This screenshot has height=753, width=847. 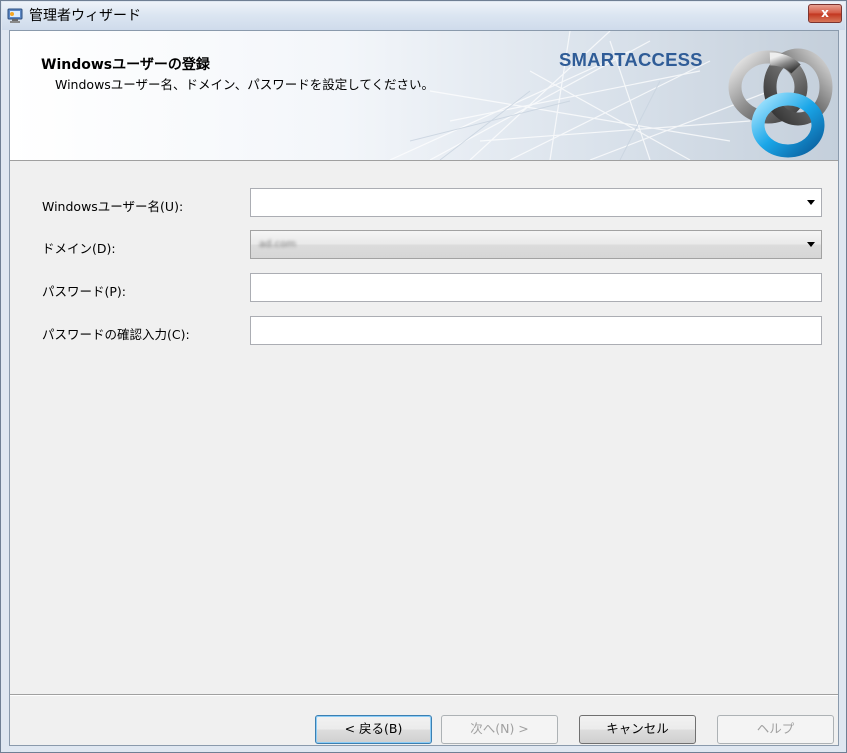 I want to click on header-title: Windowsユーザーの登録, so click(x=125, y=65).